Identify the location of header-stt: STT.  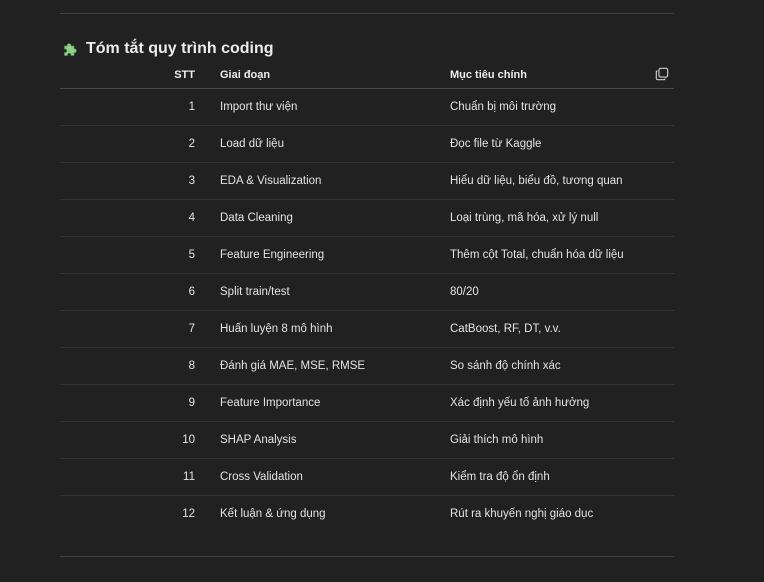
(184, 75).